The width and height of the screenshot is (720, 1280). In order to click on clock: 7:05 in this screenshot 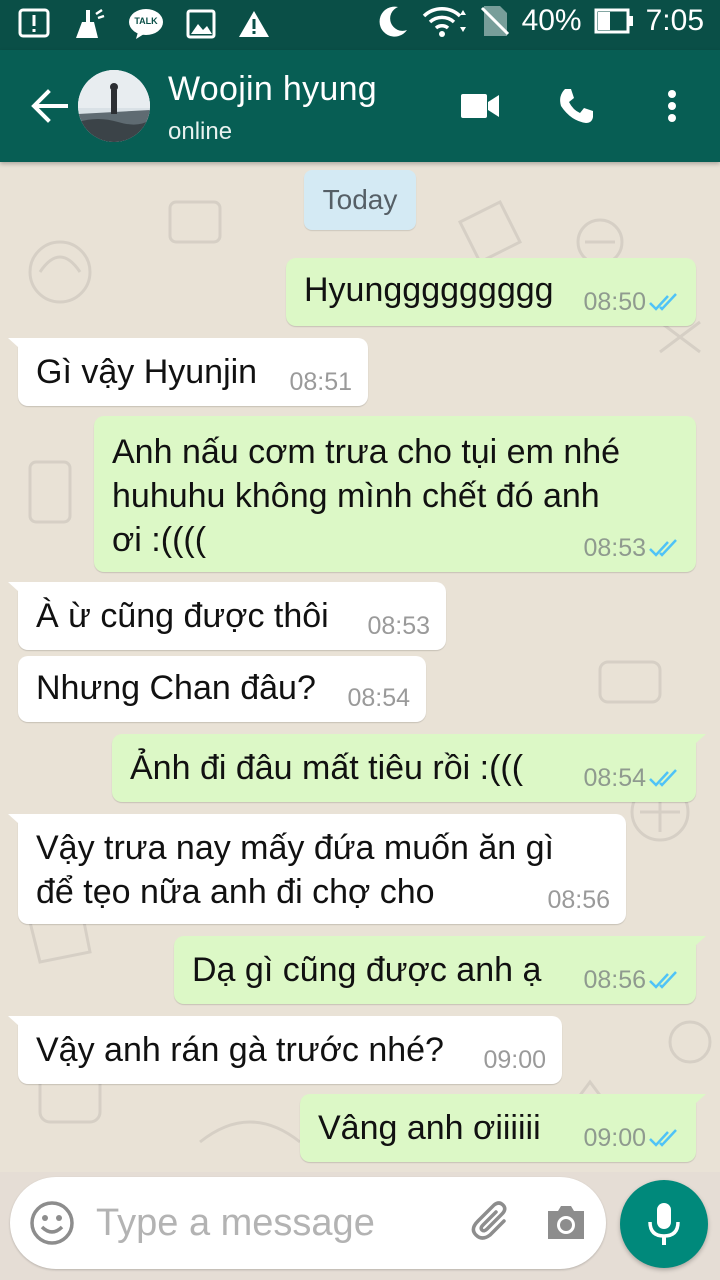, I will do `click(674, 20)`.